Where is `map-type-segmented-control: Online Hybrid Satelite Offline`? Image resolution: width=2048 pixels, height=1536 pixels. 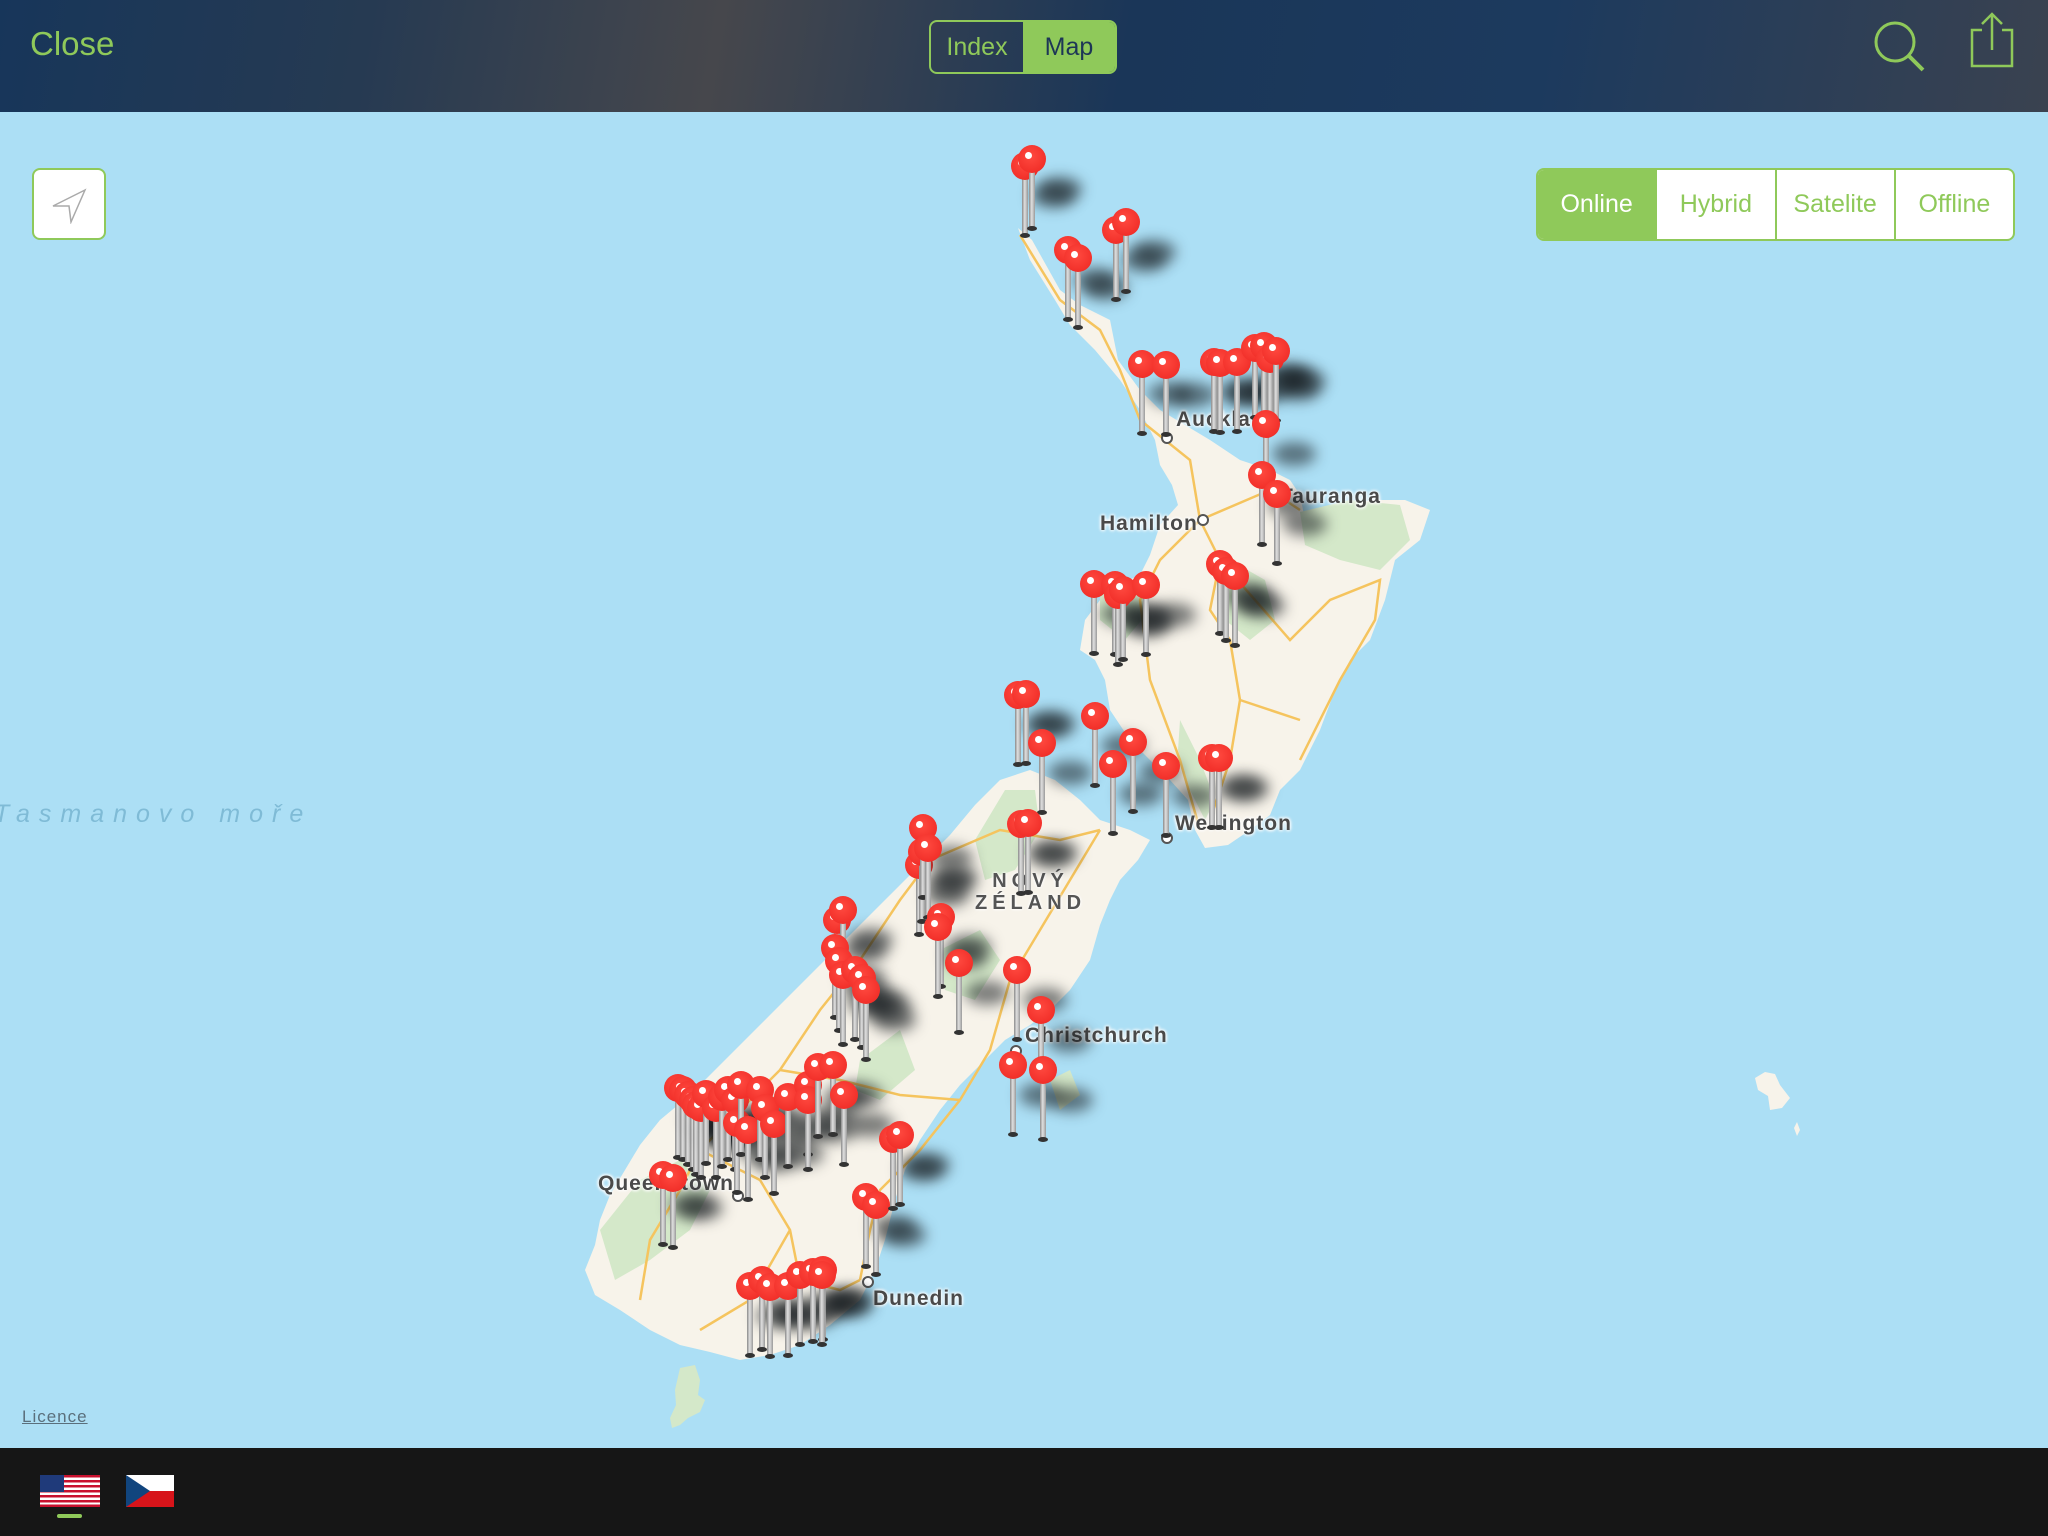
map-type-segmented-control: Online Hybrid Satelite Offline is located at coordinates (1775, 204).